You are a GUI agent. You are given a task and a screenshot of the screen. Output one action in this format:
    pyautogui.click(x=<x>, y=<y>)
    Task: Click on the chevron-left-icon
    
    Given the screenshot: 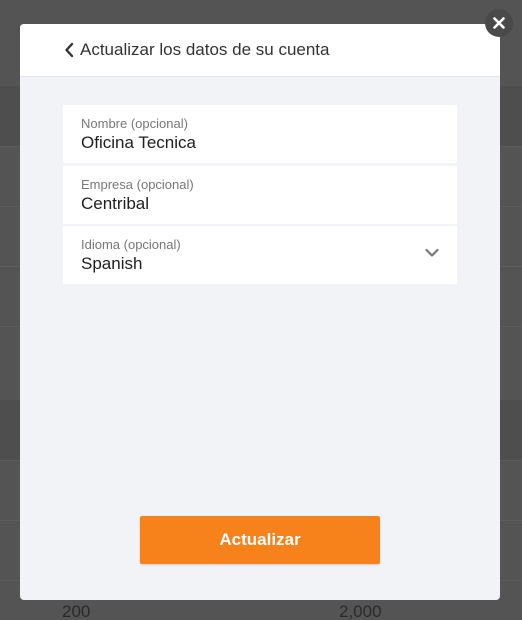 What is the action you would take?
    pyautogui.click(x=69, y=50)
    